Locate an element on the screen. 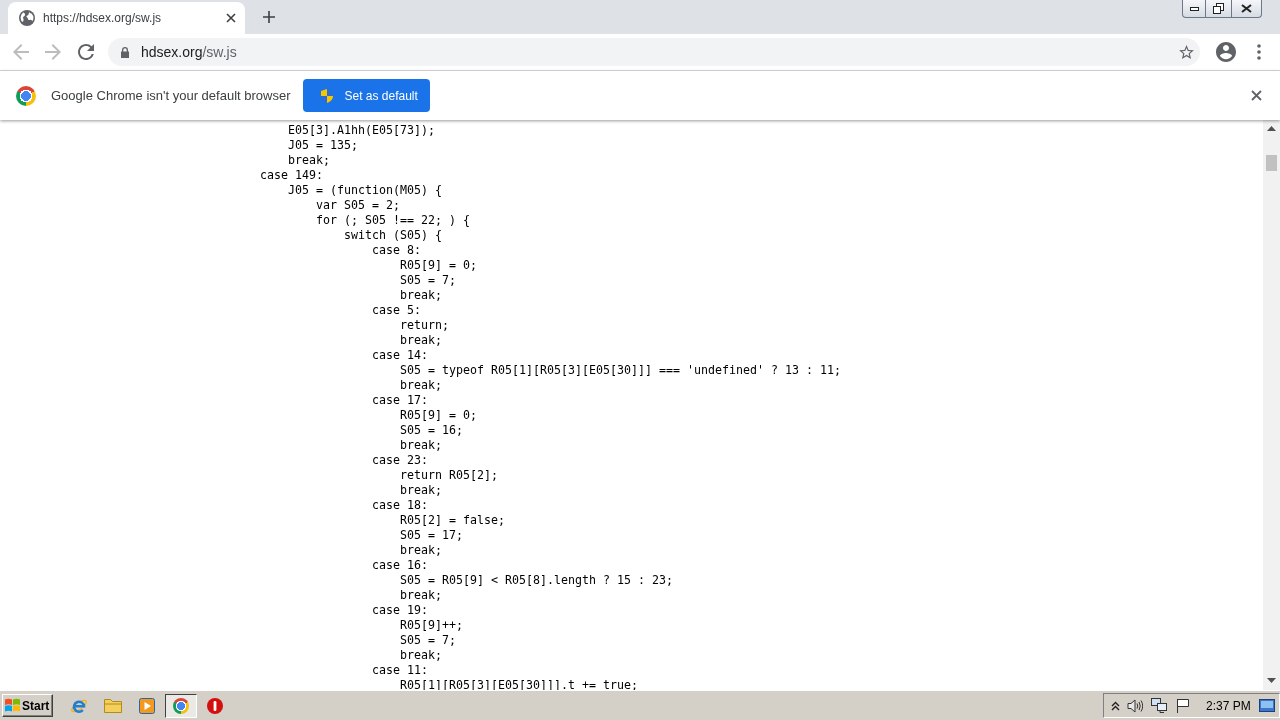 The width and height of the screenshot is (1280, 720). scroll-down-arrow is located at coordinates (1271, 680).